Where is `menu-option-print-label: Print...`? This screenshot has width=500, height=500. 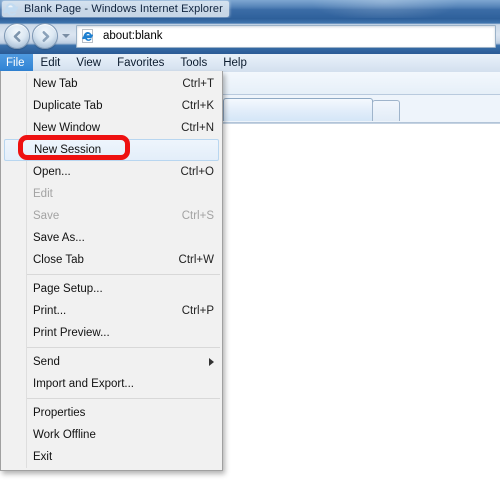
menu-option-print-label: Print... is located at coordinates (50, 311).